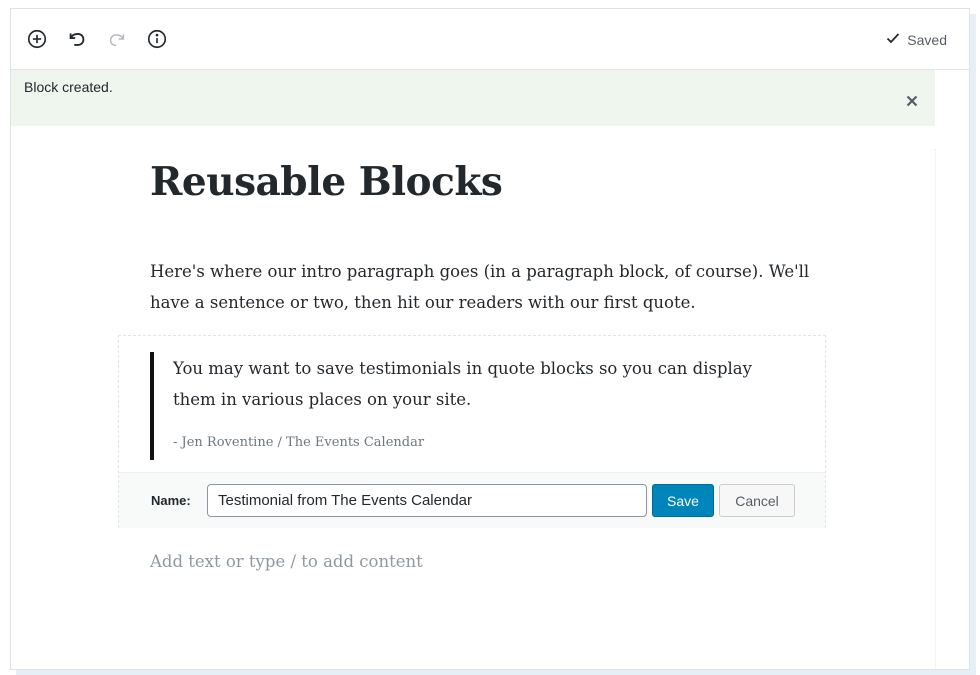 Image resolution: width=980 pixels, height=675 pixels. Describe the element at coordinates (286, 561) in the screenshot. I see `new-block-placeholder: Add text or type / to add content` at that location.